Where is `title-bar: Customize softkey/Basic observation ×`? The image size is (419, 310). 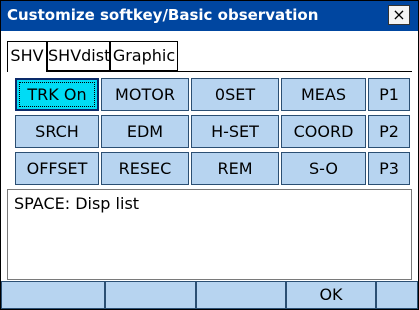
title-bar: Customize softkey/Basic observation × is located at coordinates (209, 16).